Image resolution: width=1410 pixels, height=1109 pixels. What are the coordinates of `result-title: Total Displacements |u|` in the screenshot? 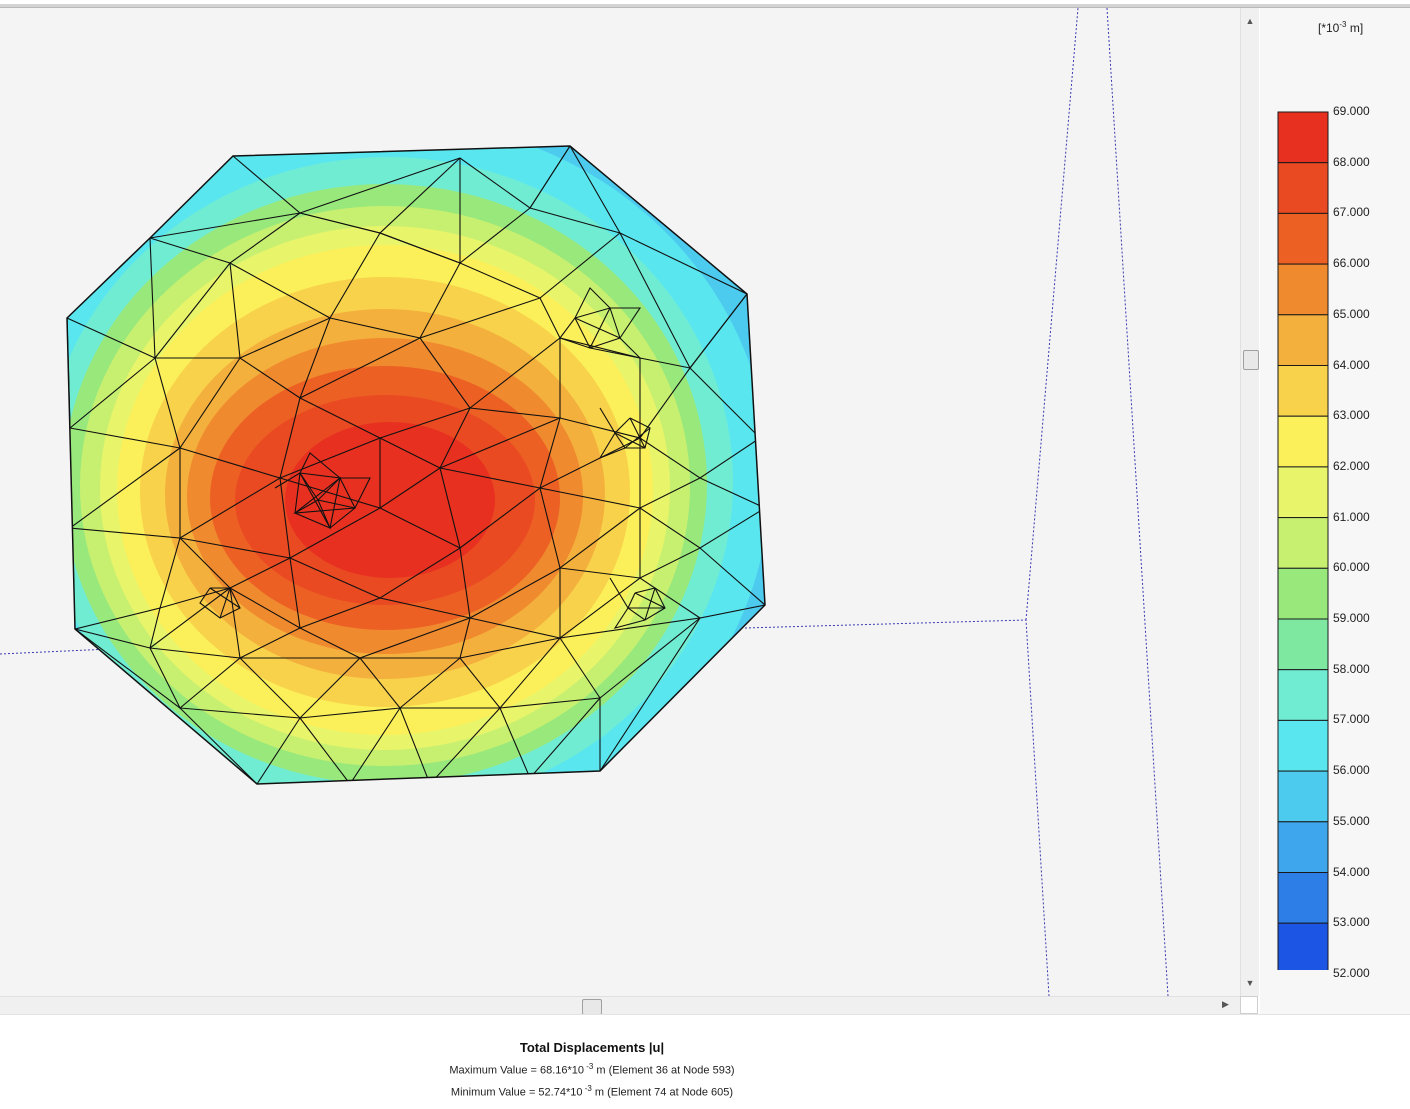 It's located at (592, 1047).